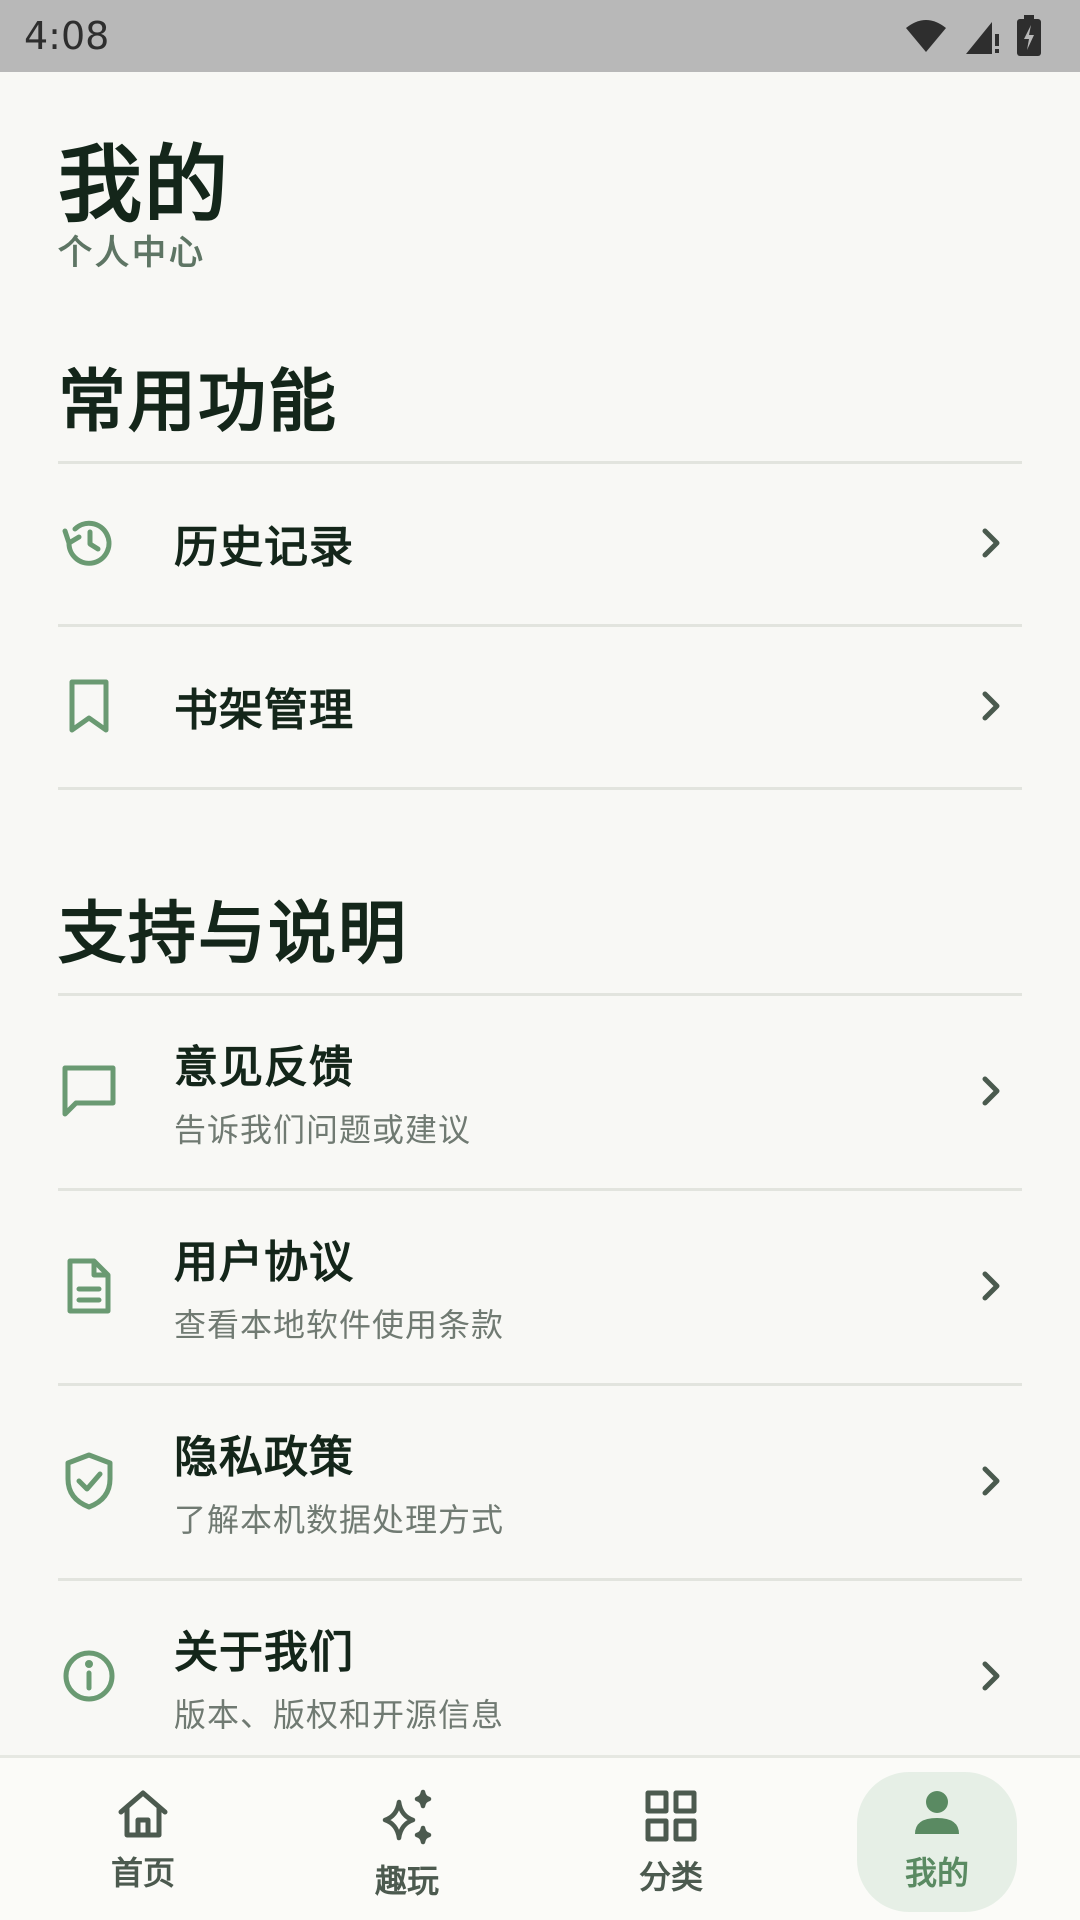  What do you see at coordinates (540, 1837) in the screenshot?
I see `bottom-nav: 首页 趣玩 分类 我的` at bounding box center [540, 1837].